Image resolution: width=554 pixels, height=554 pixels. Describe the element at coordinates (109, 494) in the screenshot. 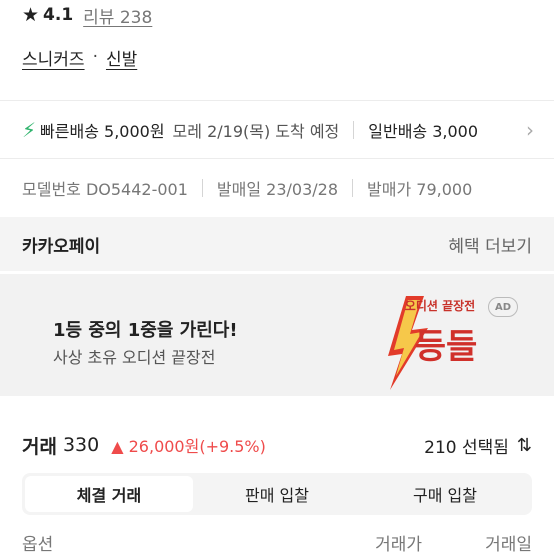

I see `tab-completed-trades: 체결 거래` at that location.